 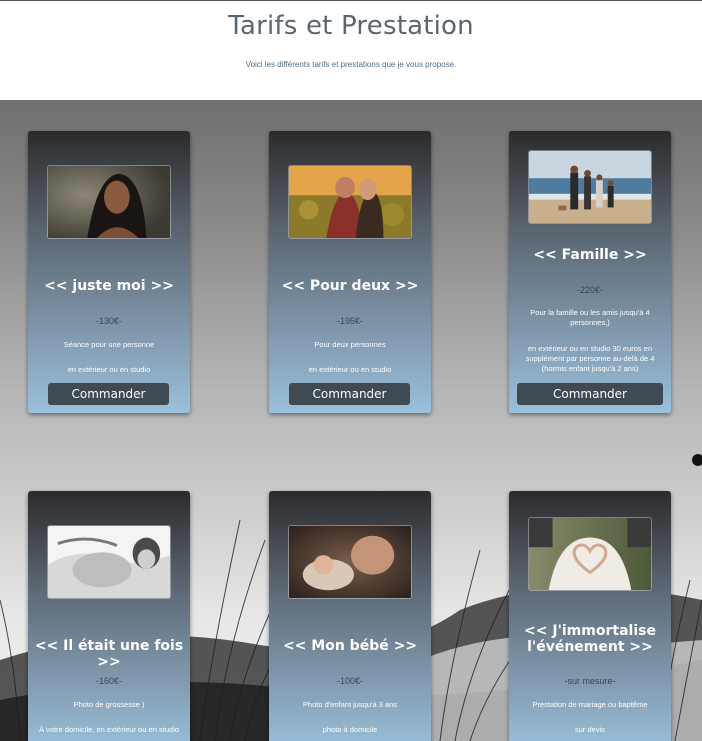 I want to click on card-title: << juste moi >>, so click(x=109, y=286).